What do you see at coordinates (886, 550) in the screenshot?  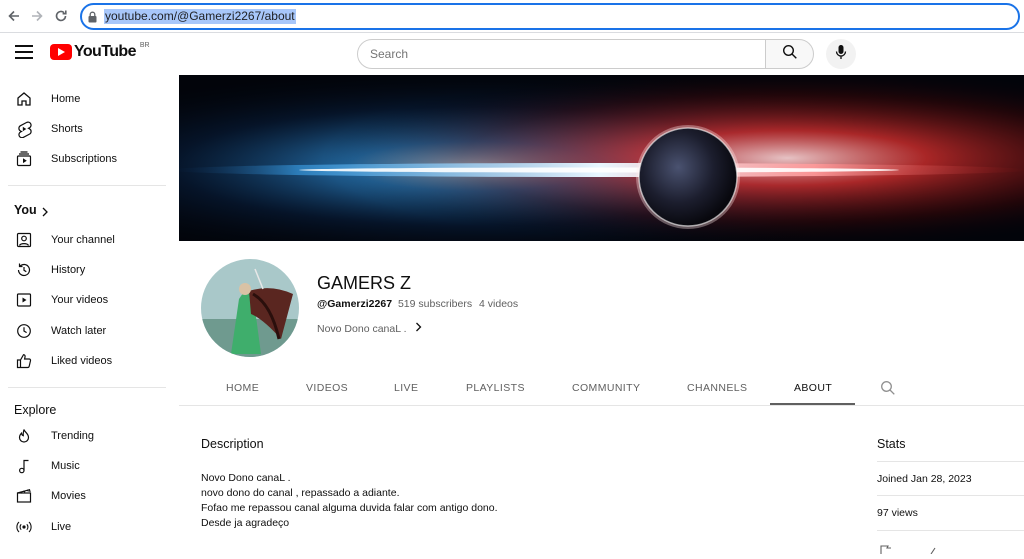 I see `flag-icon` at bounding box center [886, 550].